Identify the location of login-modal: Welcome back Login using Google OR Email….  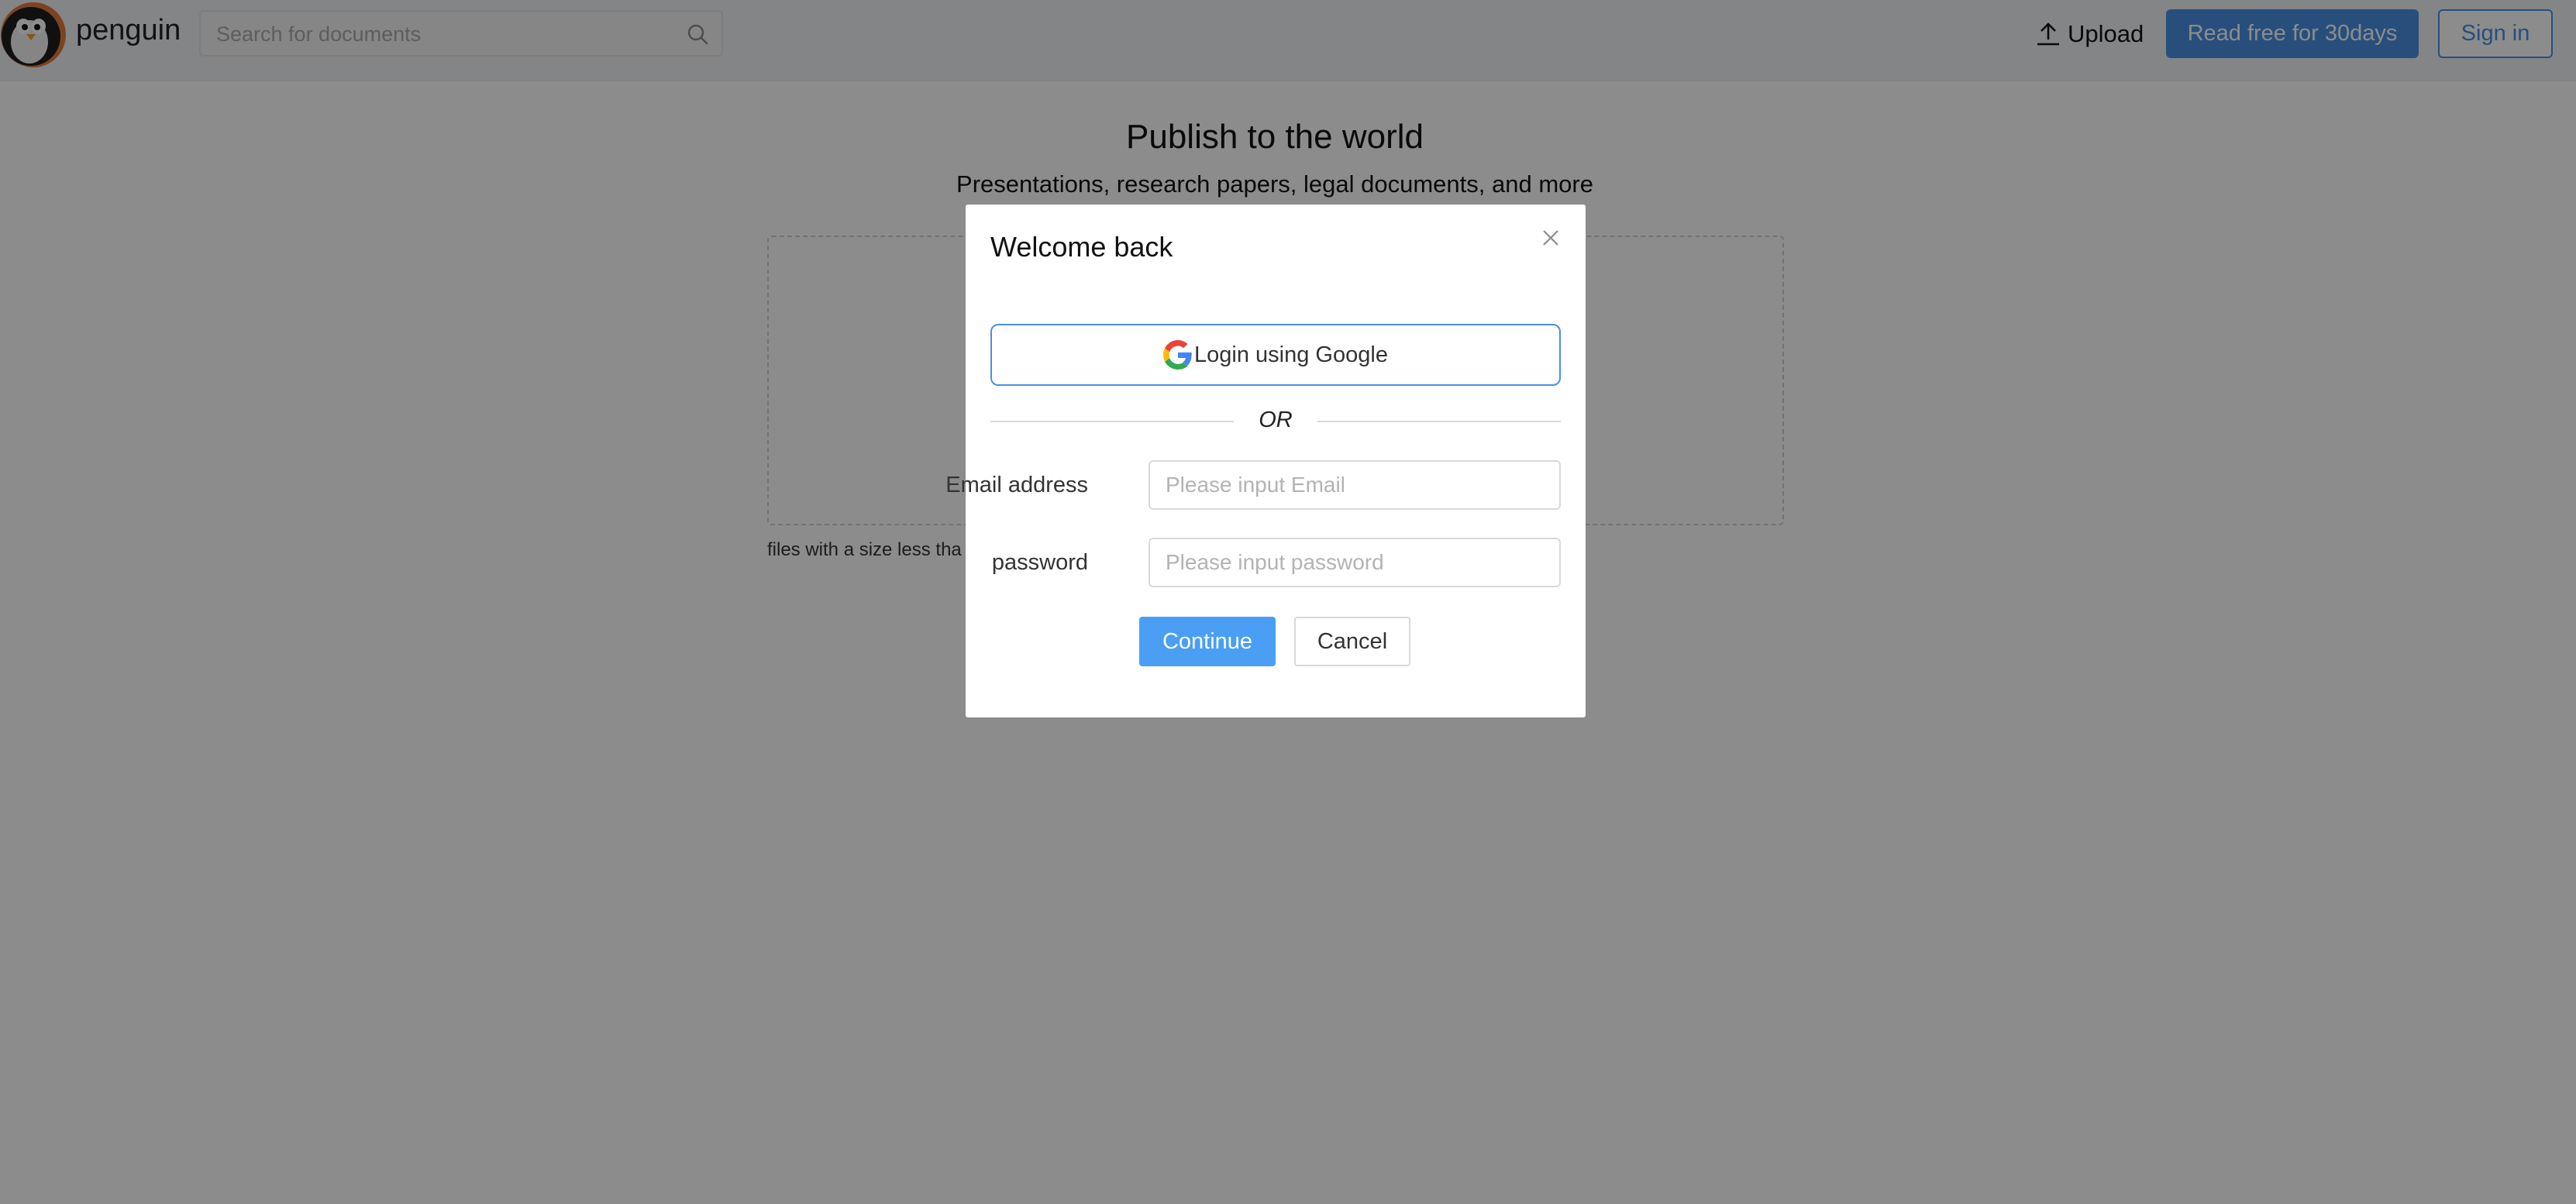
(1265, 461).